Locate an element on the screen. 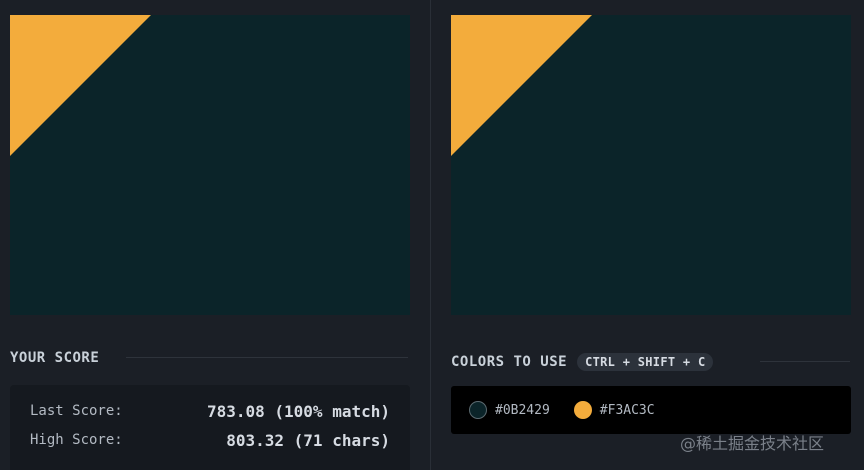  last-score-value: 783.08 (100% match) is located at coordinates (298, 411).